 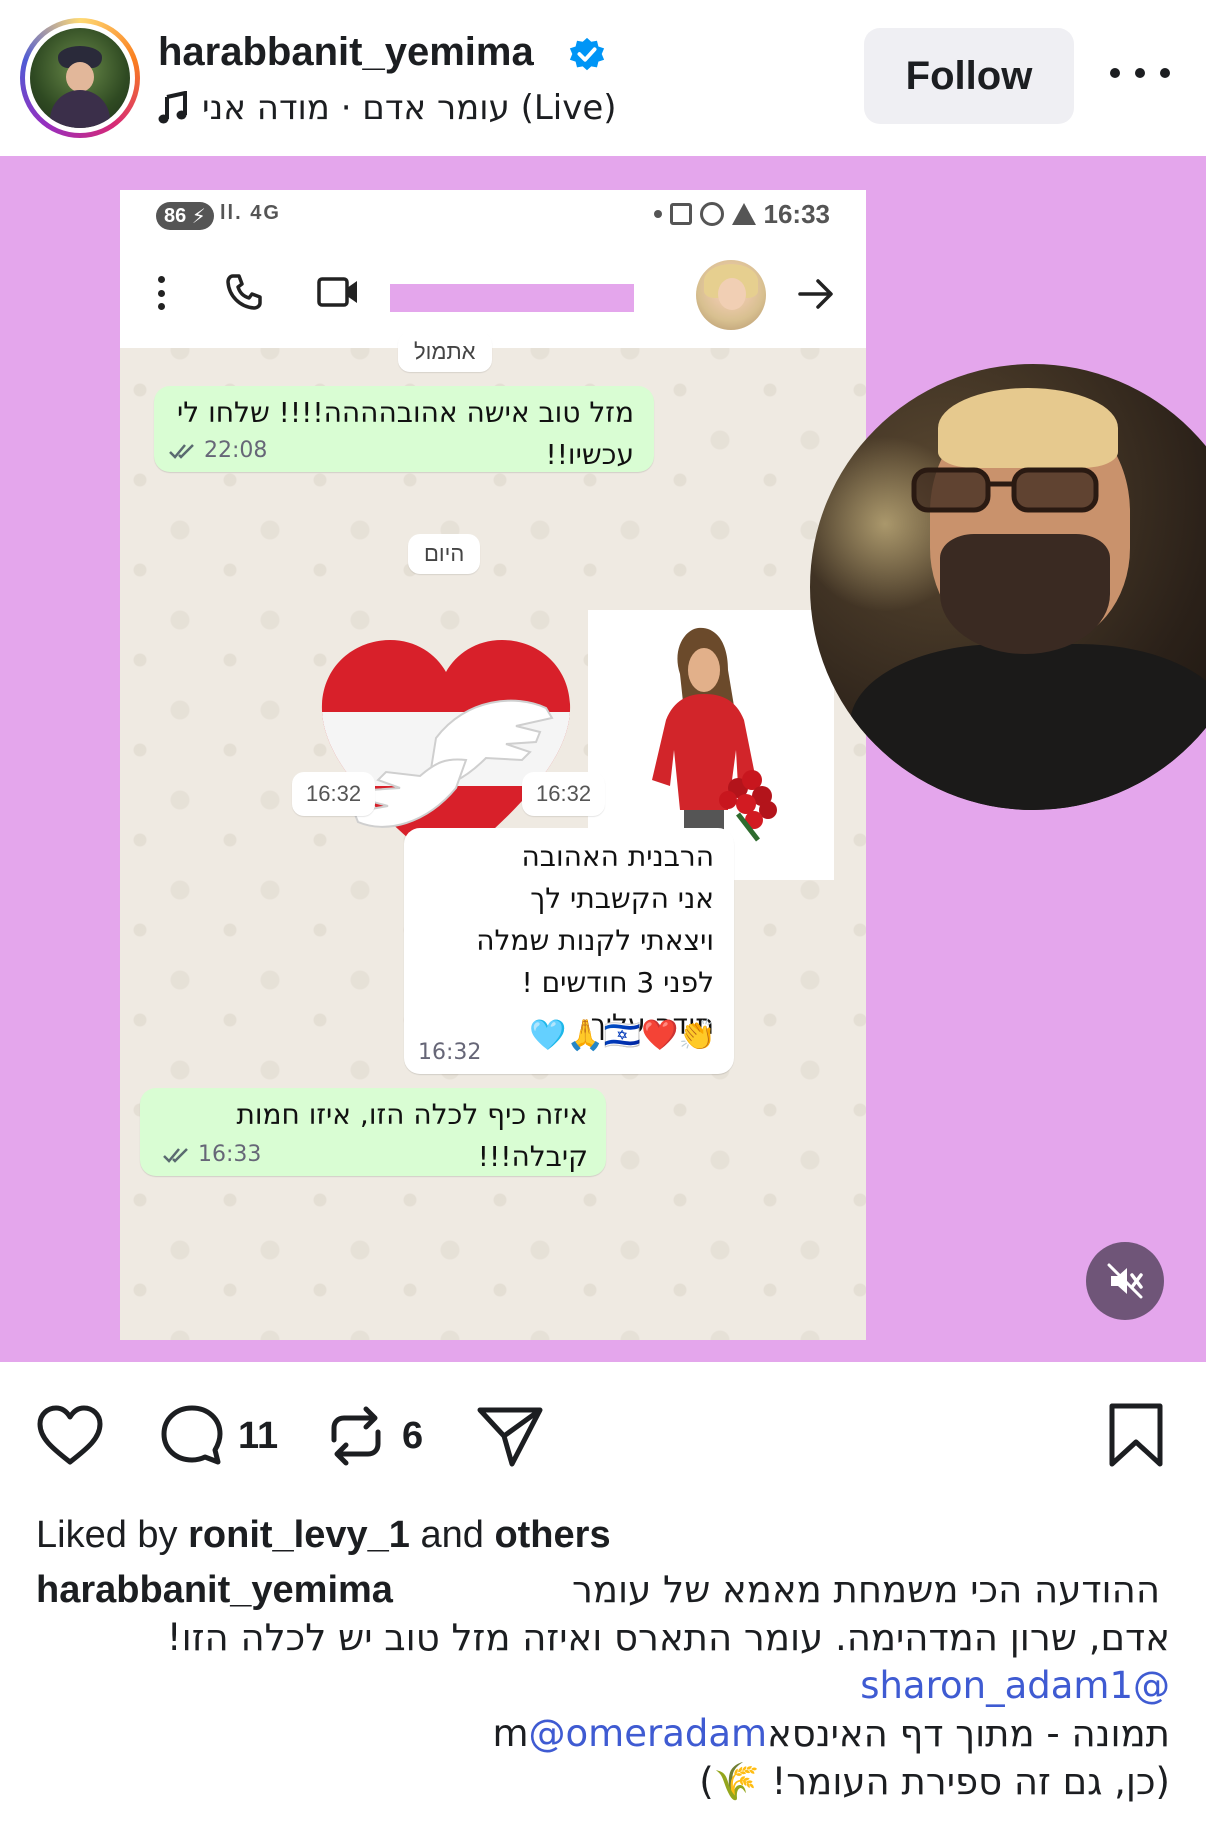 I want to click on chat-header, so click(x=493, y=293).